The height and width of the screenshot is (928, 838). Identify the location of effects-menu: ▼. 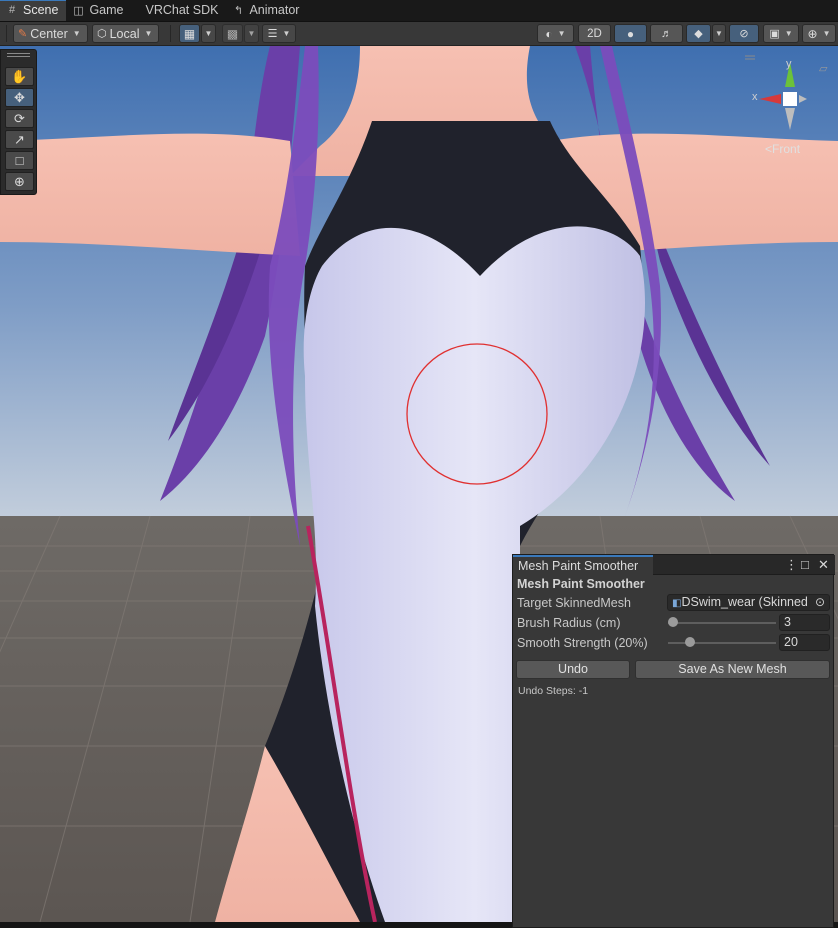
(719, 33).